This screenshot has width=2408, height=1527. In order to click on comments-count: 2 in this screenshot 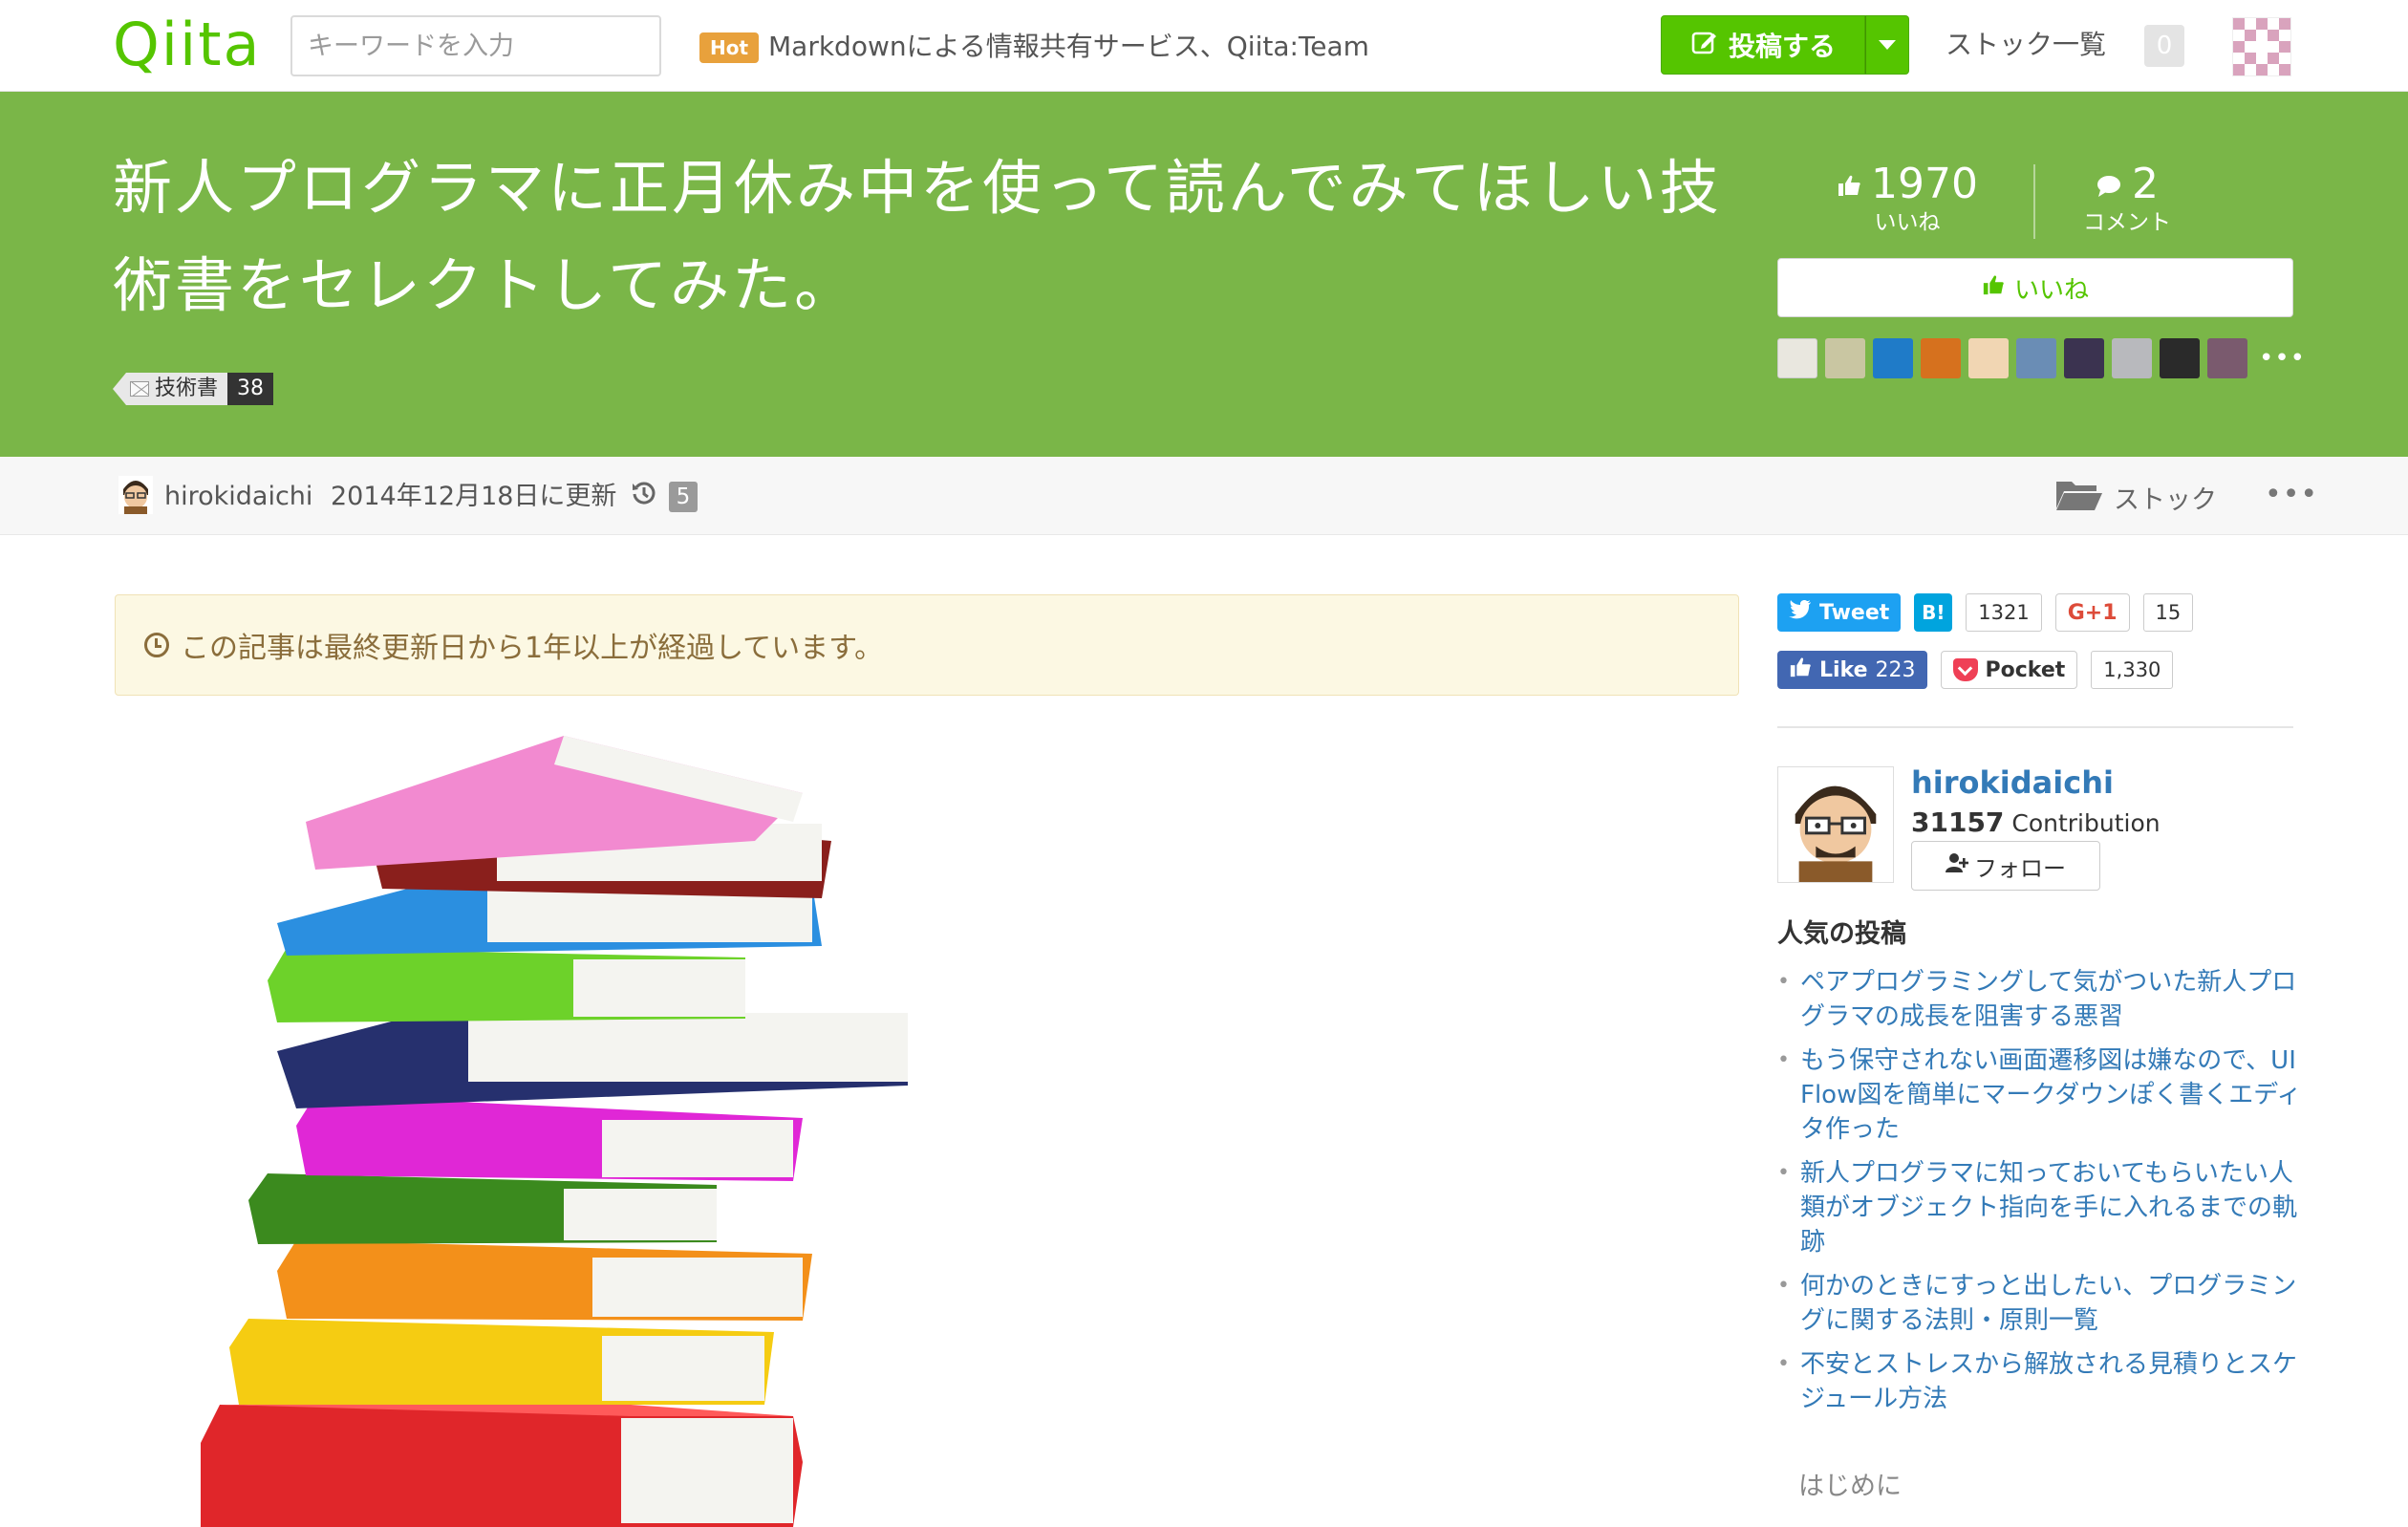, I will do `click(2146, 184)`.